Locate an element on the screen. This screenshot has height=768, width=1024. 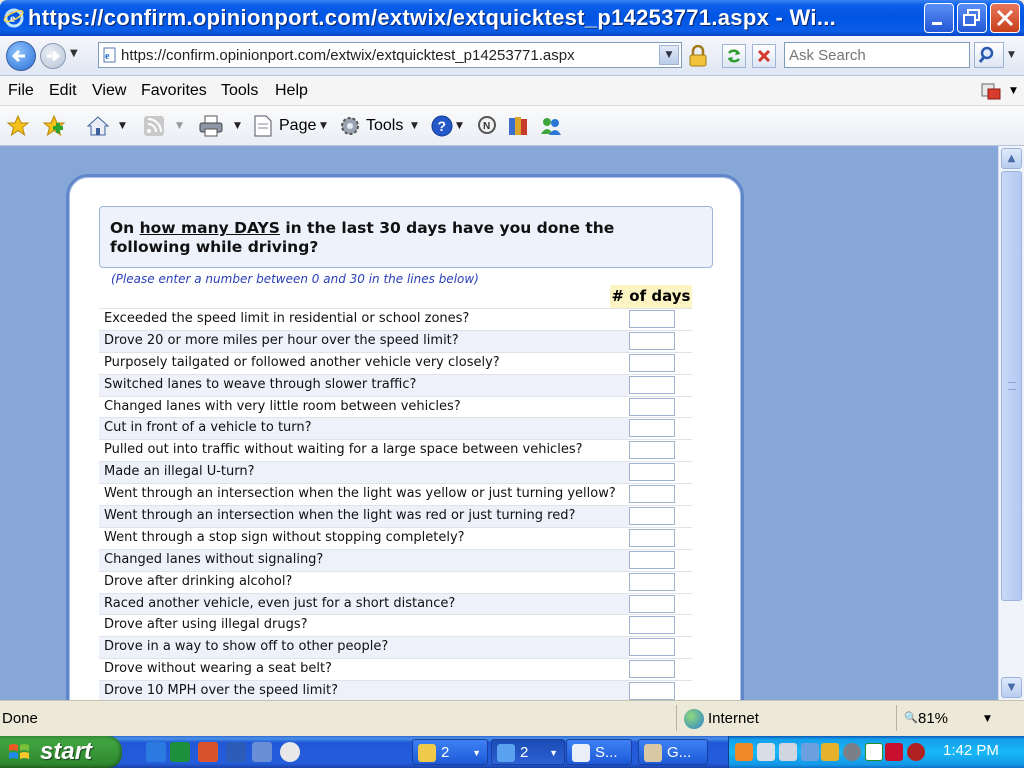
help-dropdown-icon: ▼ is located at coordinates (459, 126).